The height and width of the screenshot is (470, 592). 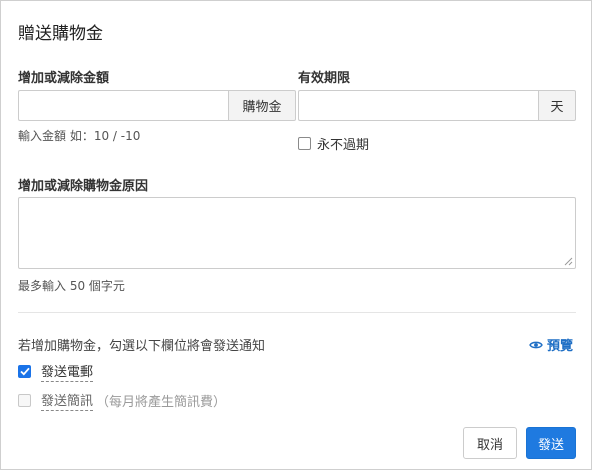 What do you see at coordinates (79, 136) in the screenshot?
I see `amount-hint: 輸入金額 如：10 / -10` at bounding box center [79, 136].